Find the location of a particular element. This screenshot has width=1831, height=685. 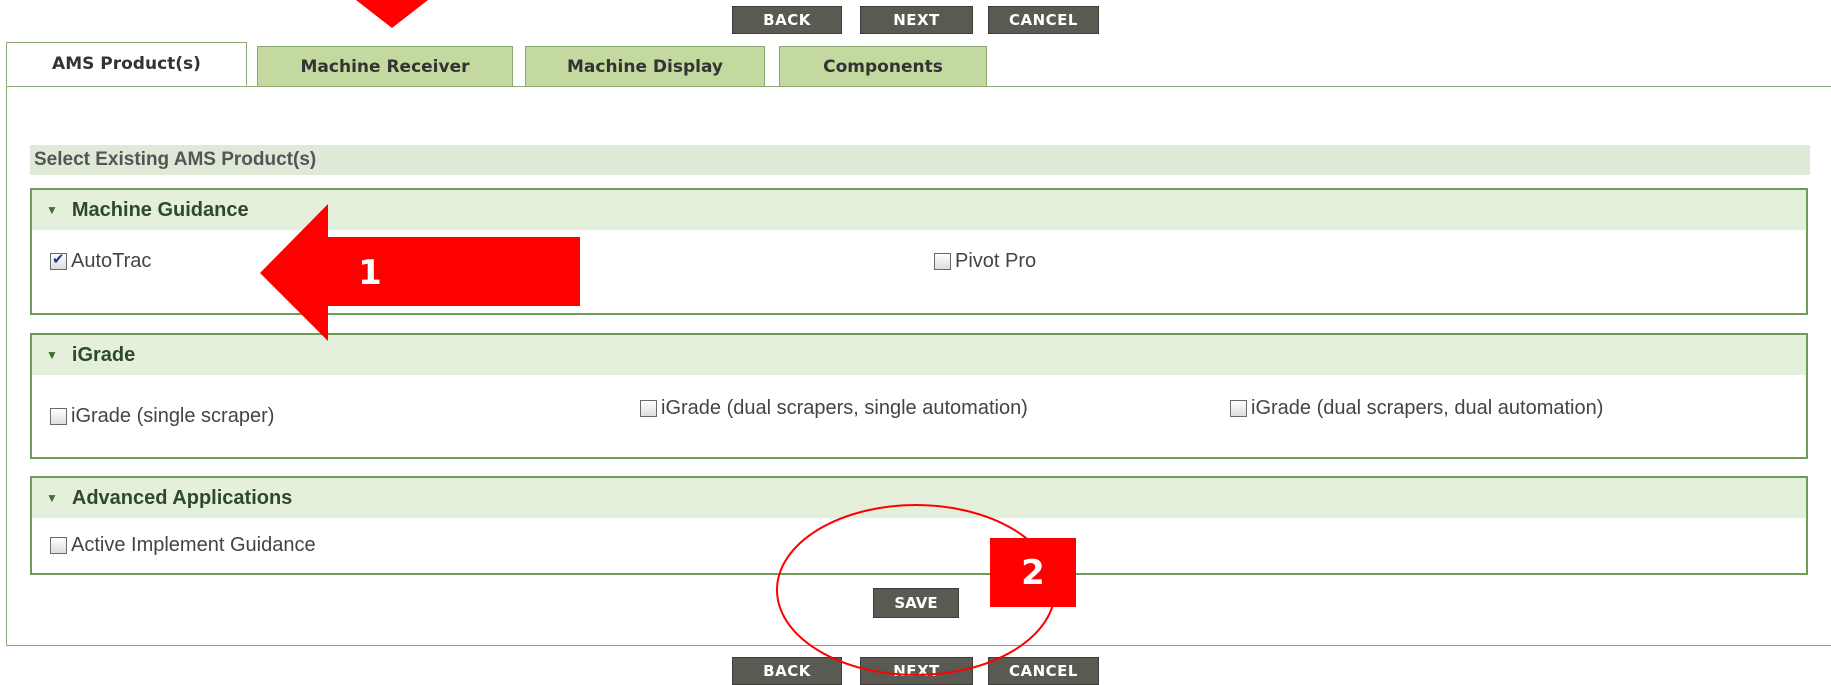

group-header: ▼ iGrade is located at coordinates (919, 355).